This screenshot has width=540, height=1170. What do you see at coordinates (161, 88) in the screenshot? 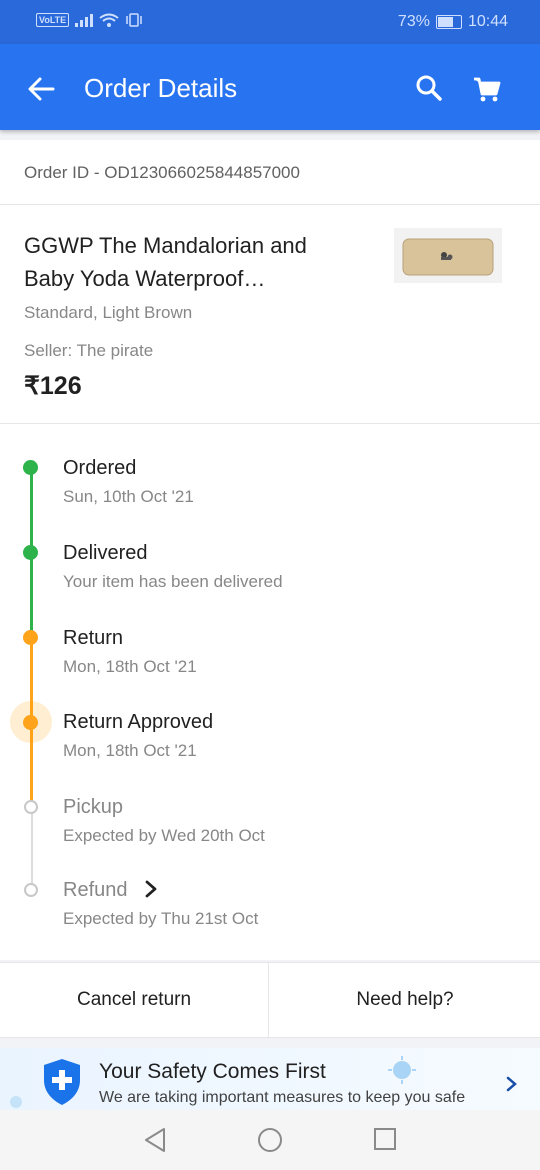
I see `page-title: Order Details` at bounding box center [161, 88].